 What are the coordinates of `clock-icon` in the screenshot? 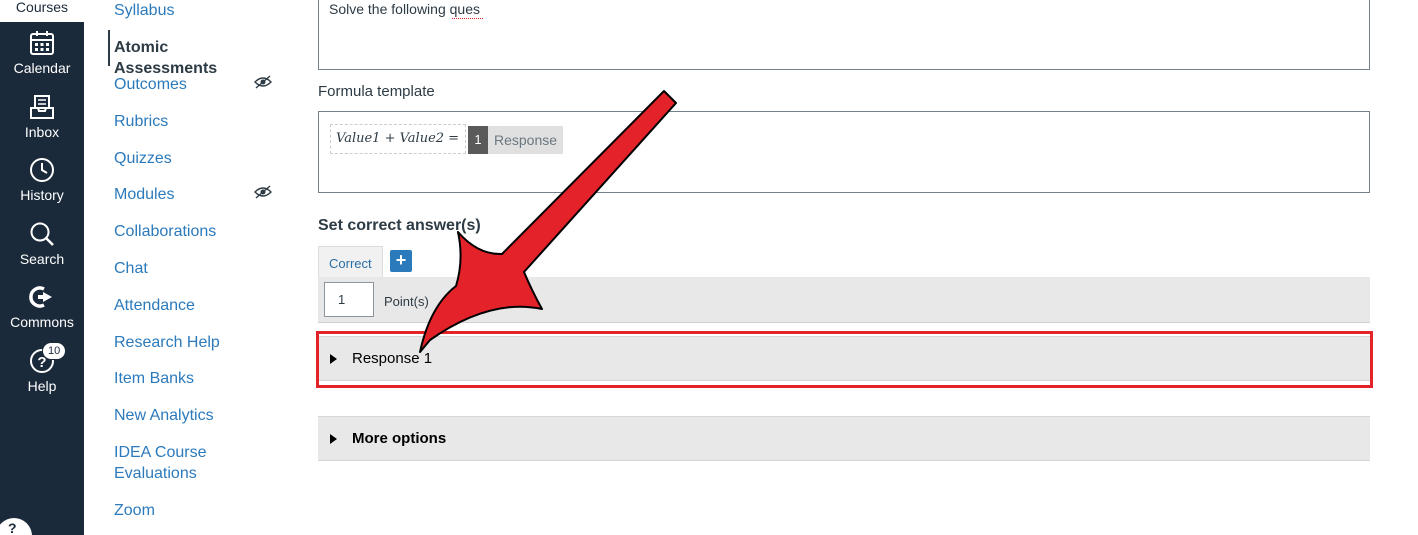 It's located at (42, 170).